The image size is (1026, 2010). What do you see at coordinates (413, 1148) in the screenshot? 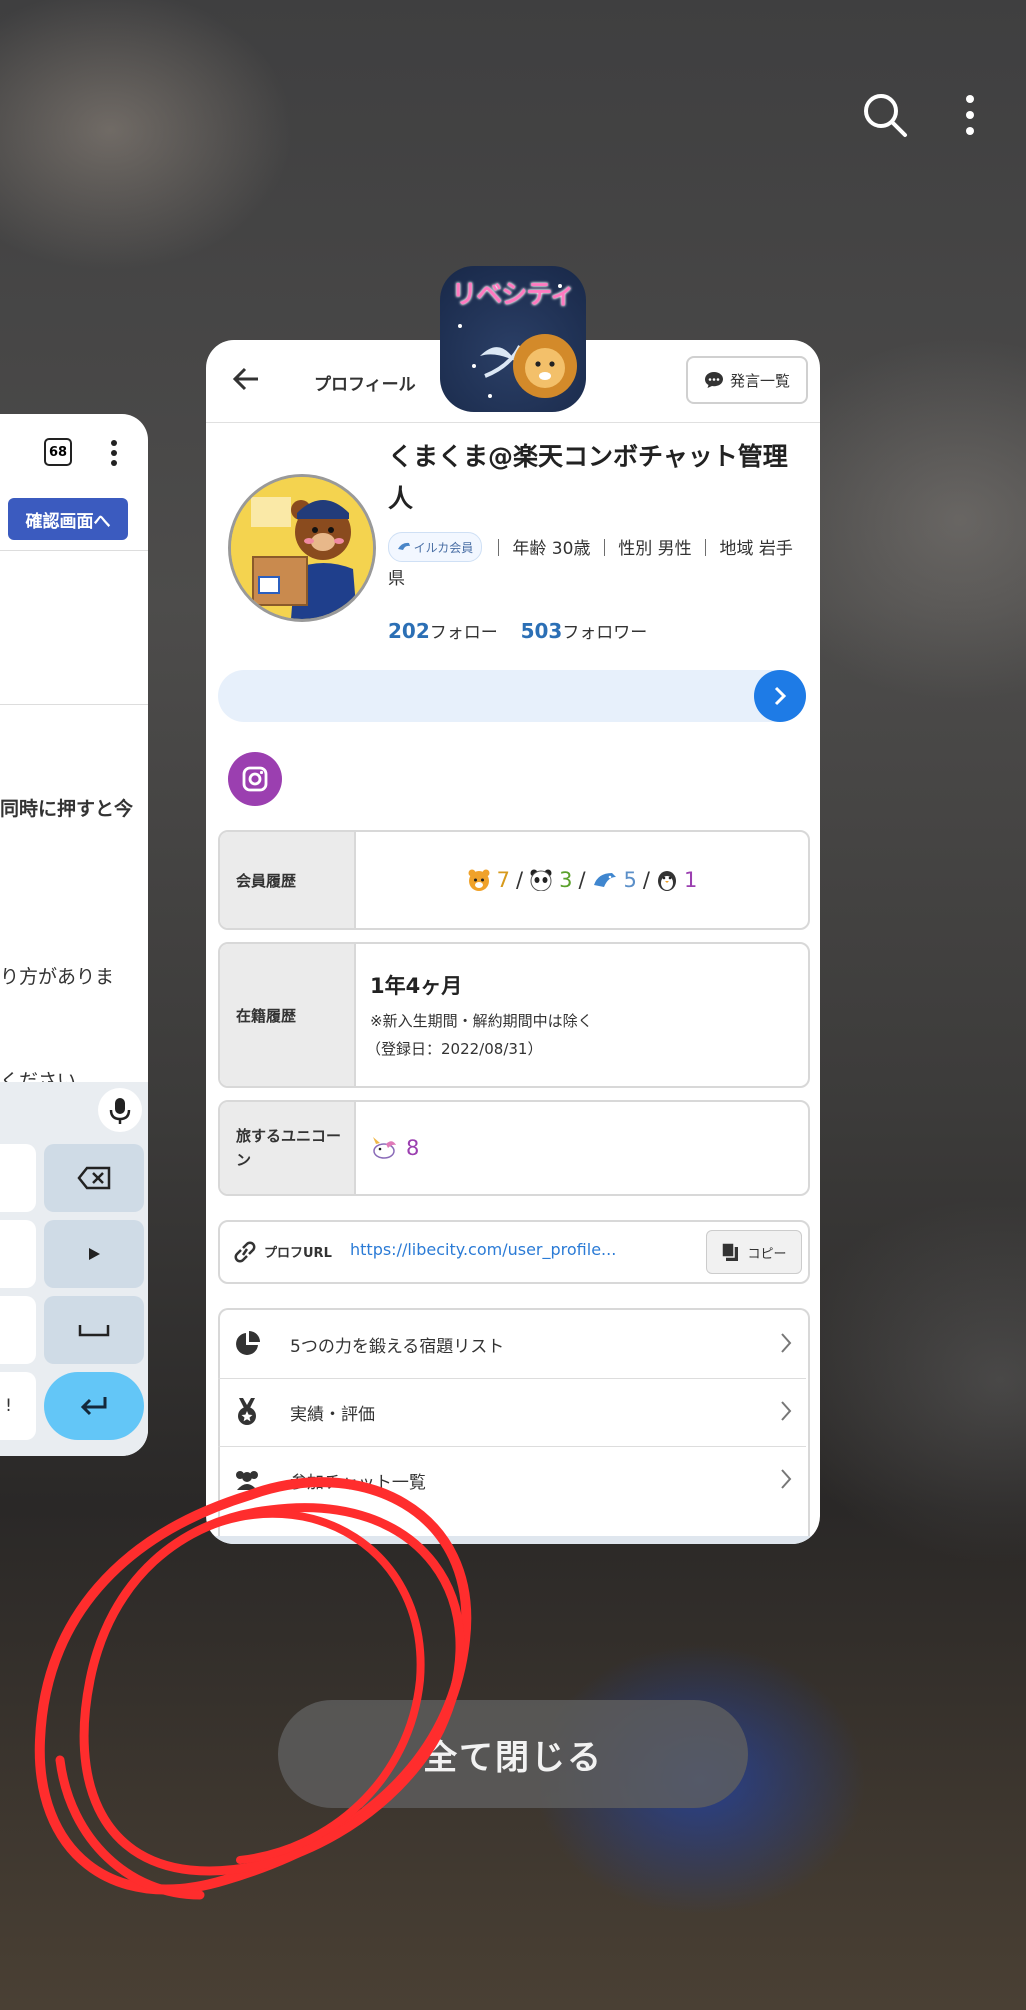
I see `unicorn-count: 8` at bounding box center [413, 1148].